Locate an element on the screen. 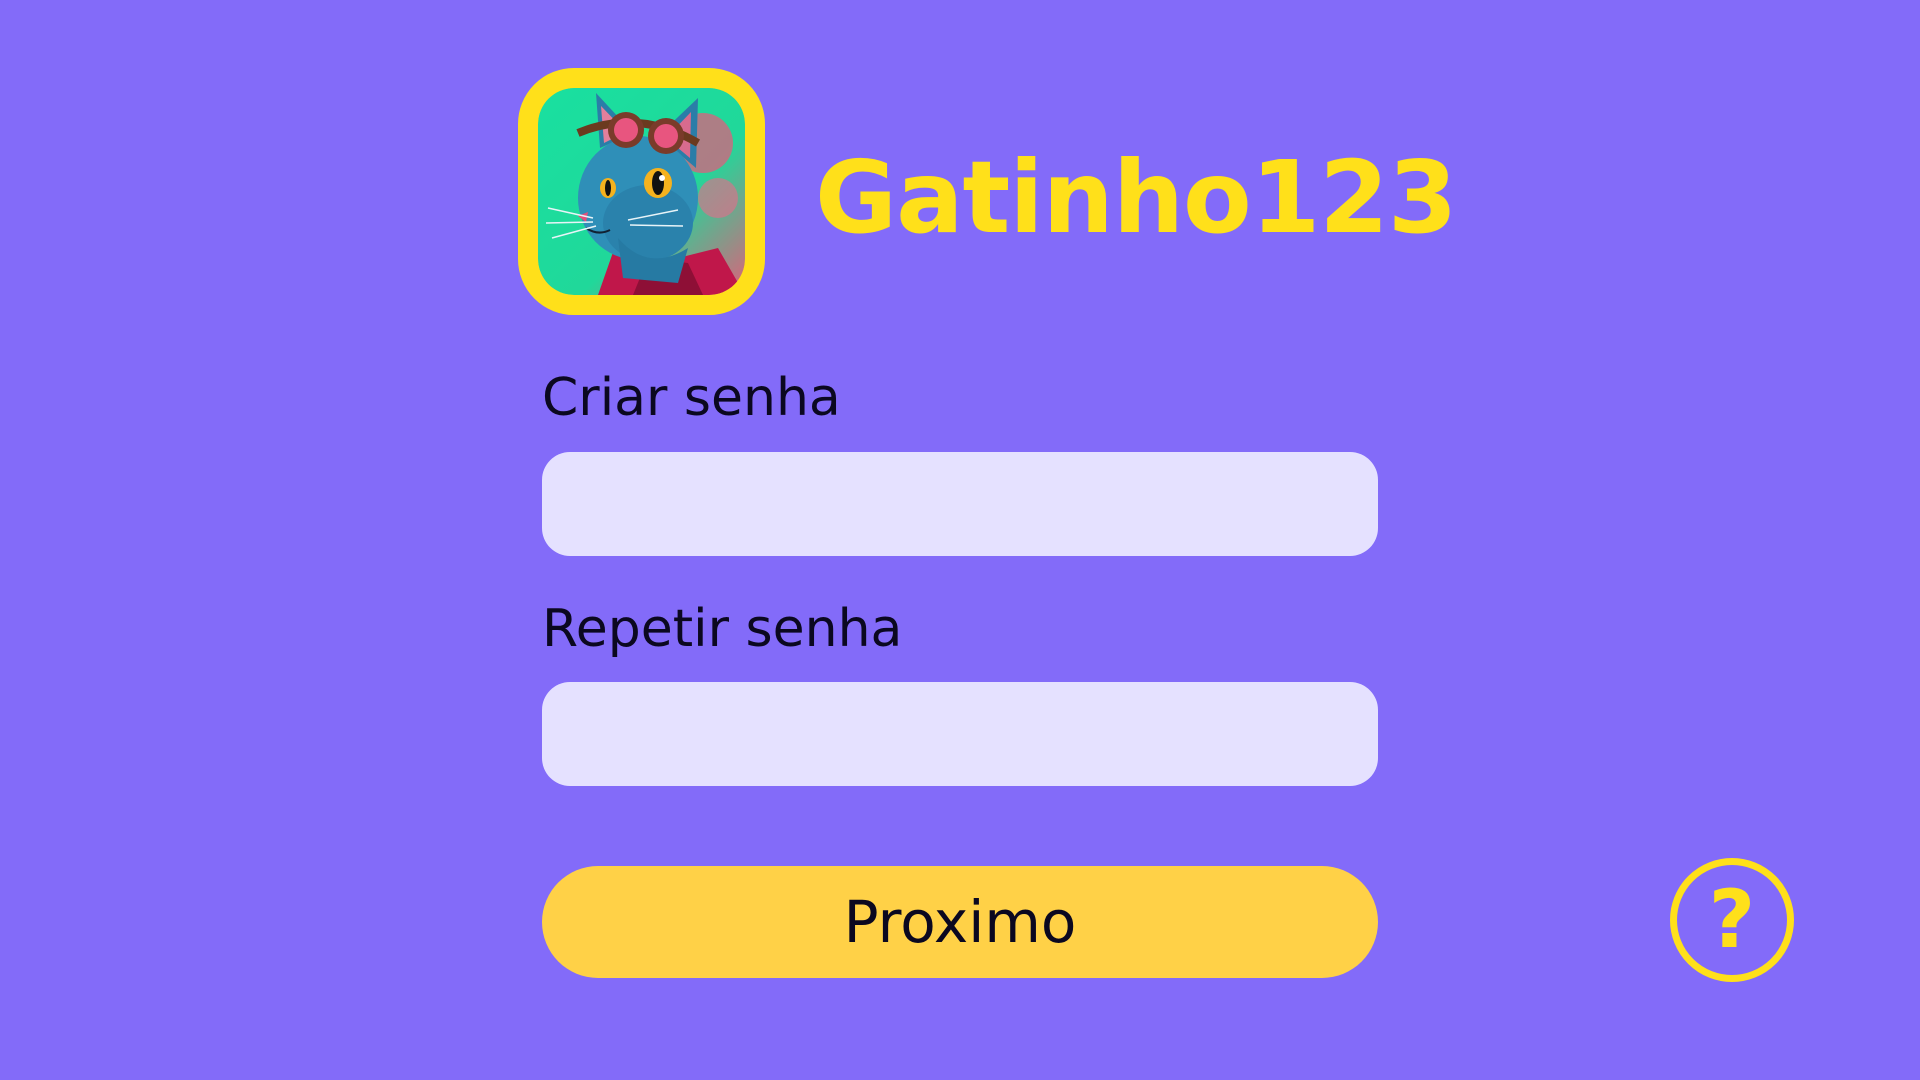  create-password-input is located at coordinates (960, 504).